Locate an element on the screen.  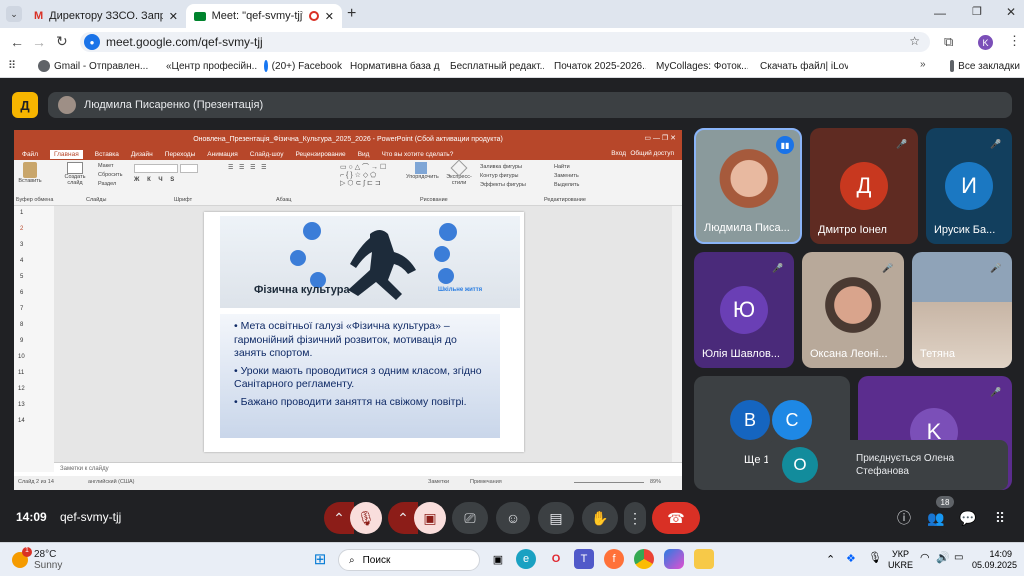
paragraph-buttons: ☰ ☰ ☰ ☰ is located at coordinates (248, 167).